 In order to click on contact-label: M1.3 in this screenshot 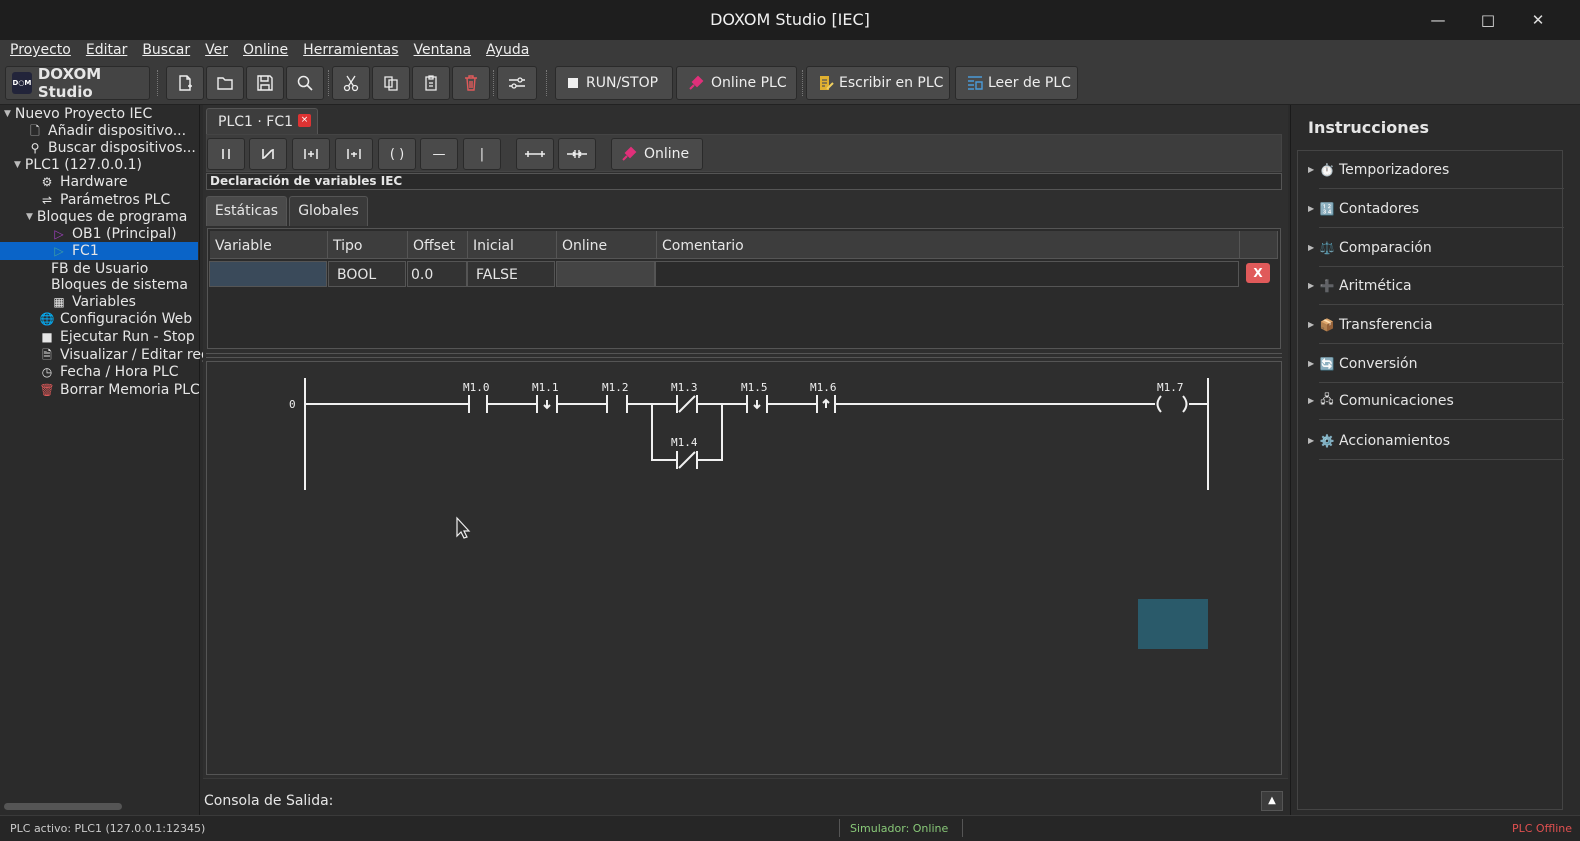, I will do `click(684, 387)`.